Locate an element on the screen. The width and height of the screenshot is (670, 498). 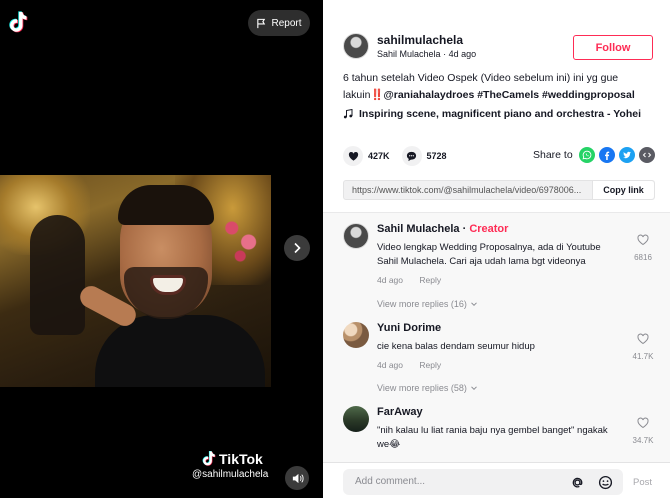
report-button: Report is located at coordinates (279, 23).